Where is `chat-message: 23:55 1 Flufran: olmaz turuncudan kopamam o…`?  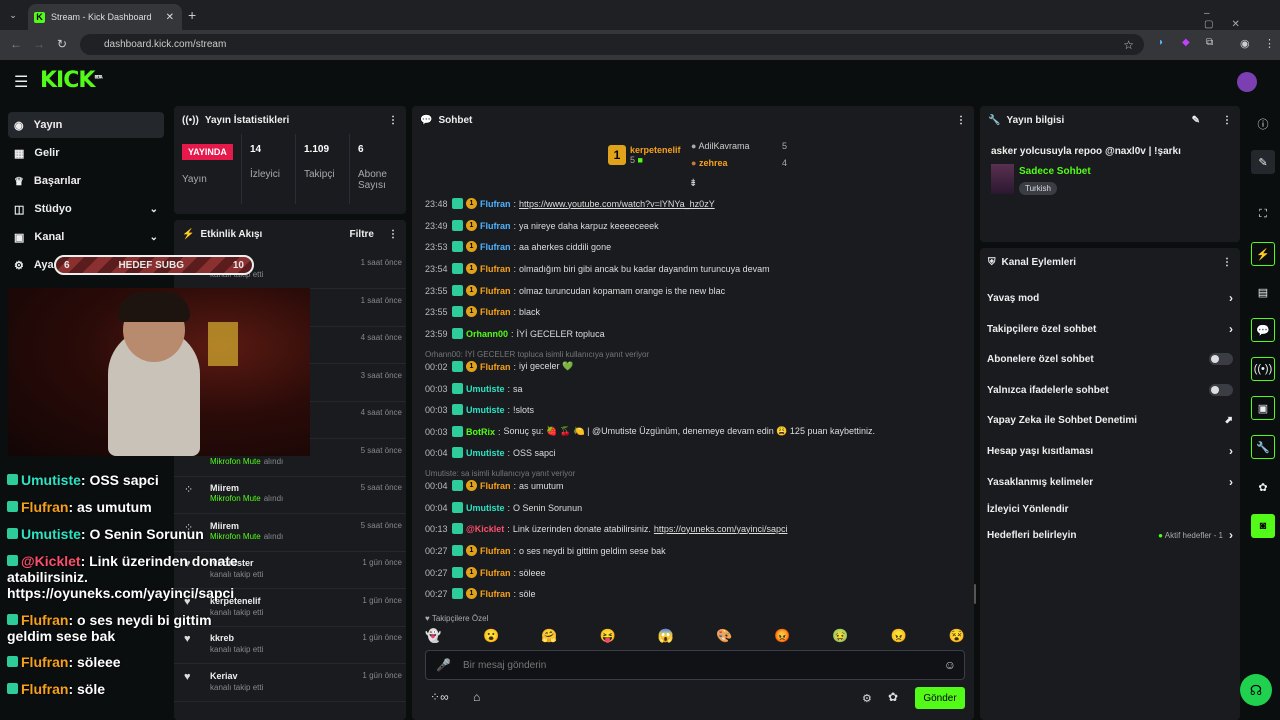
chat-message: 23:55 1 Flufran: olmaz turuncudan kopamam o… is located at coordinates (575, 290).